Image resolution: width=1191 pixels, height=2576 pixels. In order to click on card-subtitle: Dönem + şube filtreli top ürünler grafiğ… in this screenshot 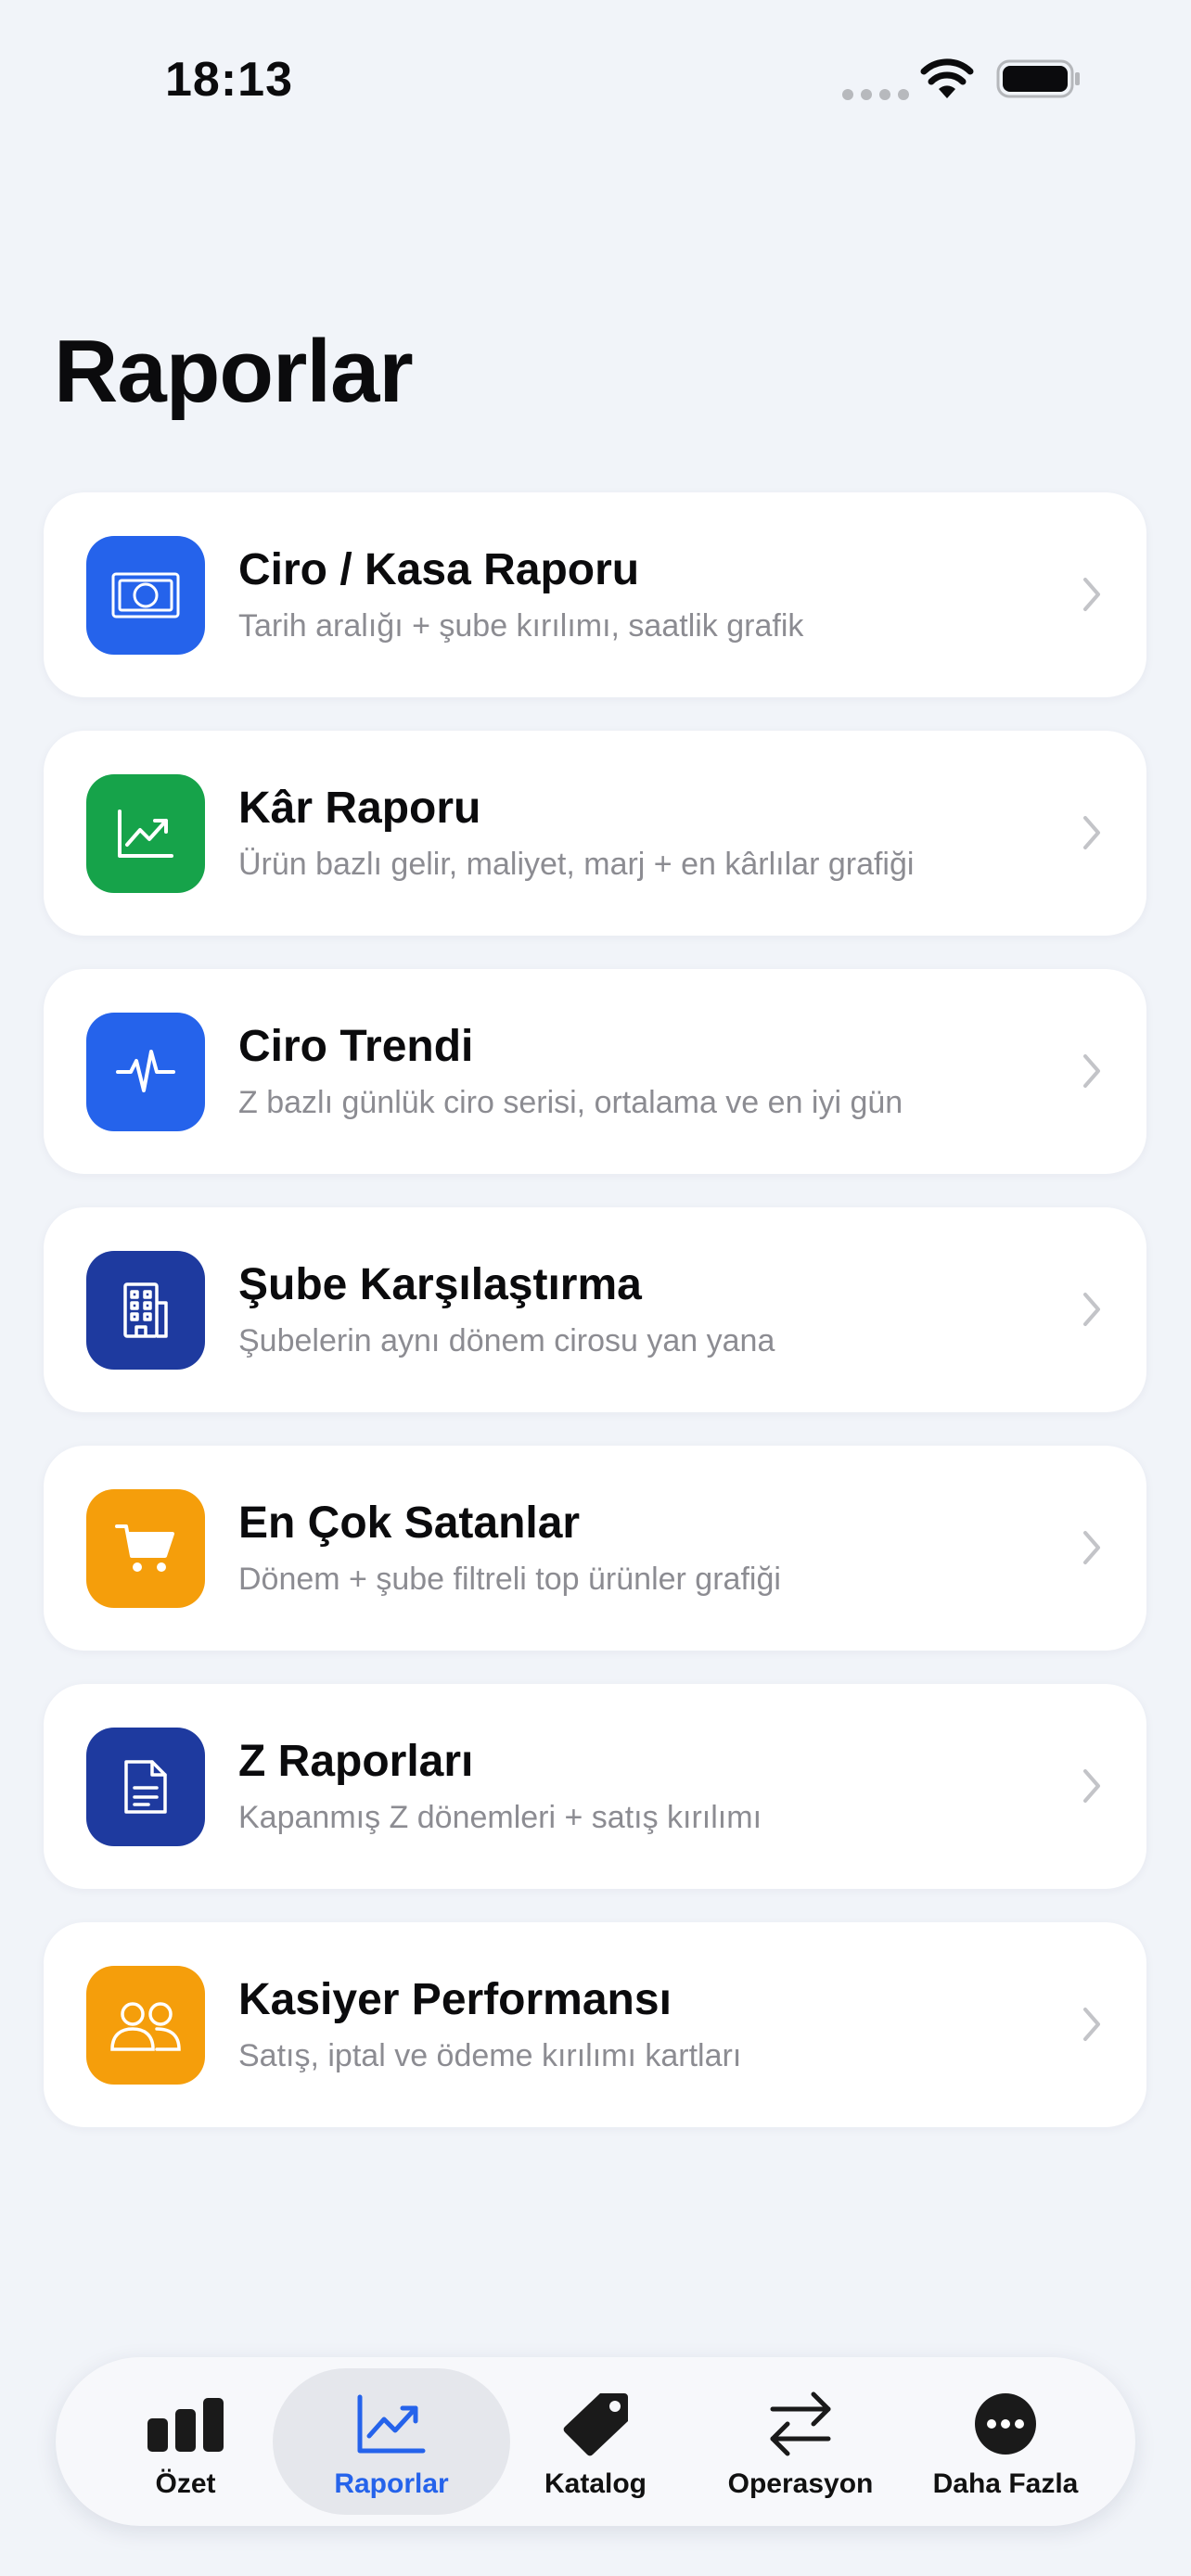, I will do `click(510, 1579)`.